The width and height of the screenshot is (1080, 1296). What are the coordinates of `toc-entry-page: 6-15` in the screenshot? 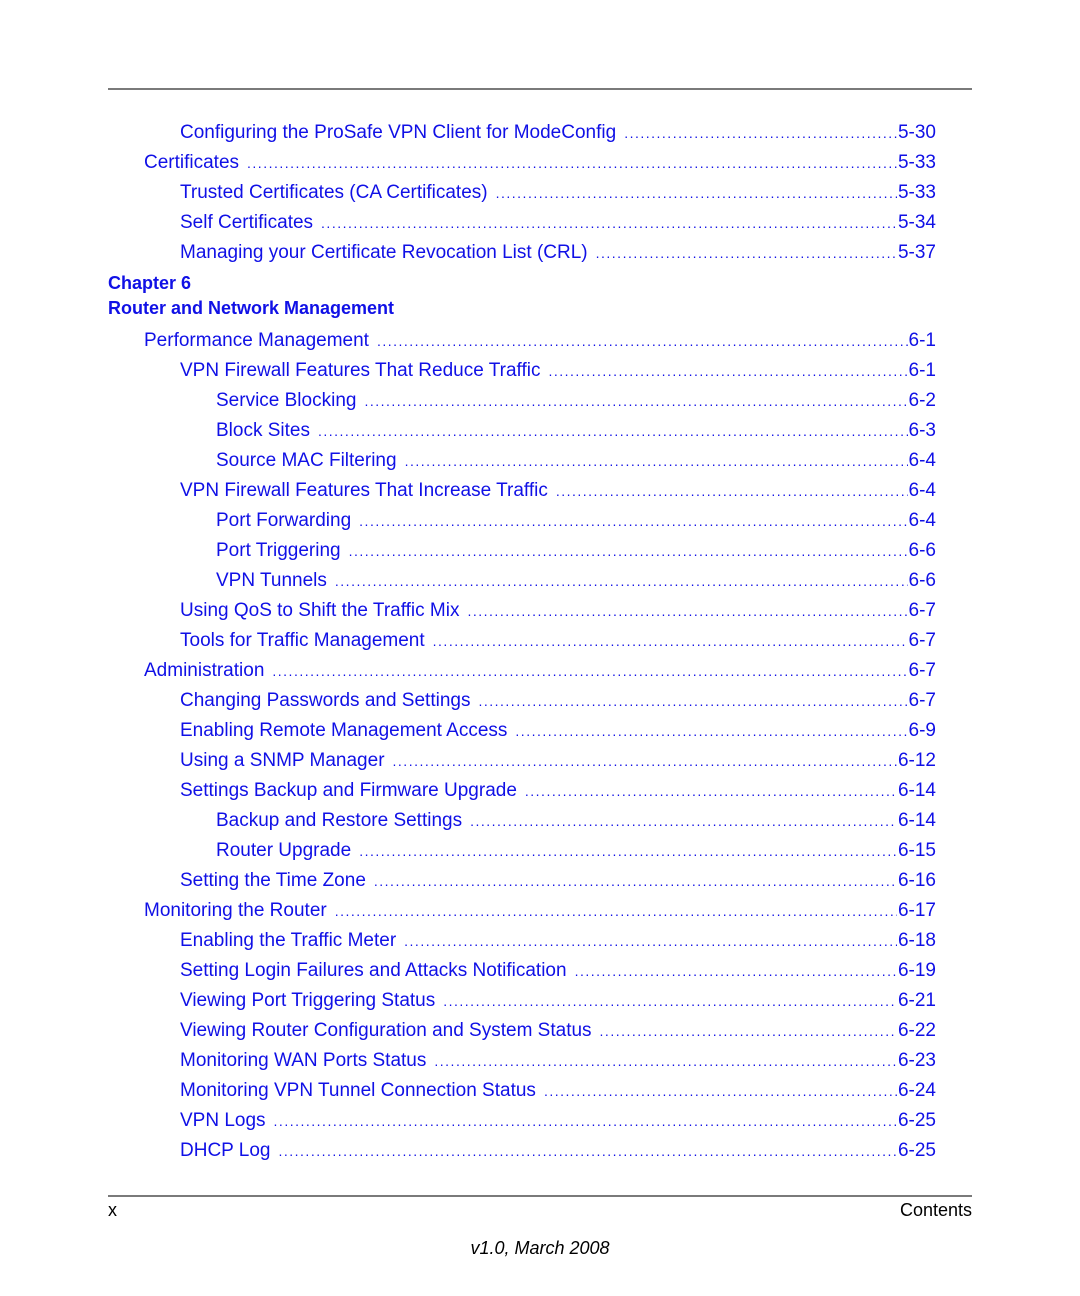 It's located at (916, 851).